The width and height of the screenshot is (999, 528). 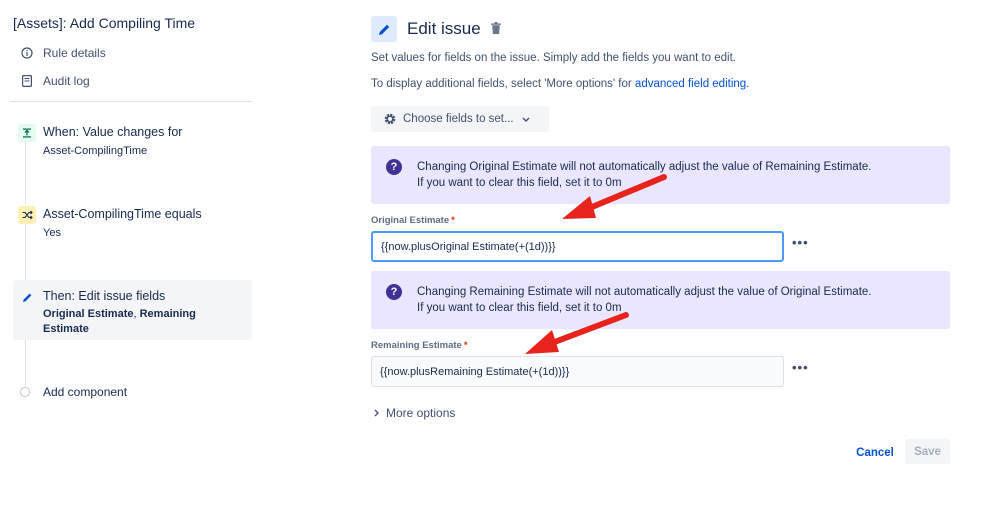 I want to click on original-estimate-label: Original Estimate *, so click(x=413, y=220).